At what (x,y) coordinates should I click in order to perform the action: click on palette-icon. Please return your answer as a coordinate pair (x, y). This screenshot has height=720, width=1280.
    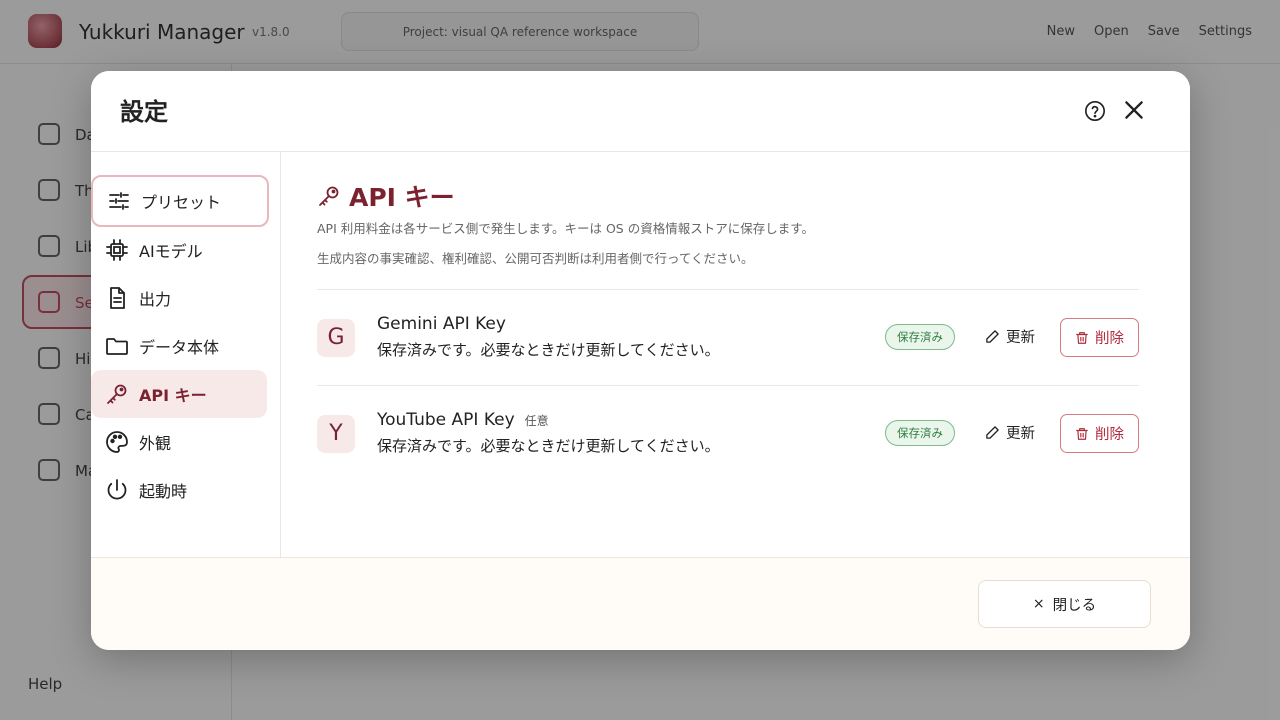
    Looking at the image, I should click on (117, 442).